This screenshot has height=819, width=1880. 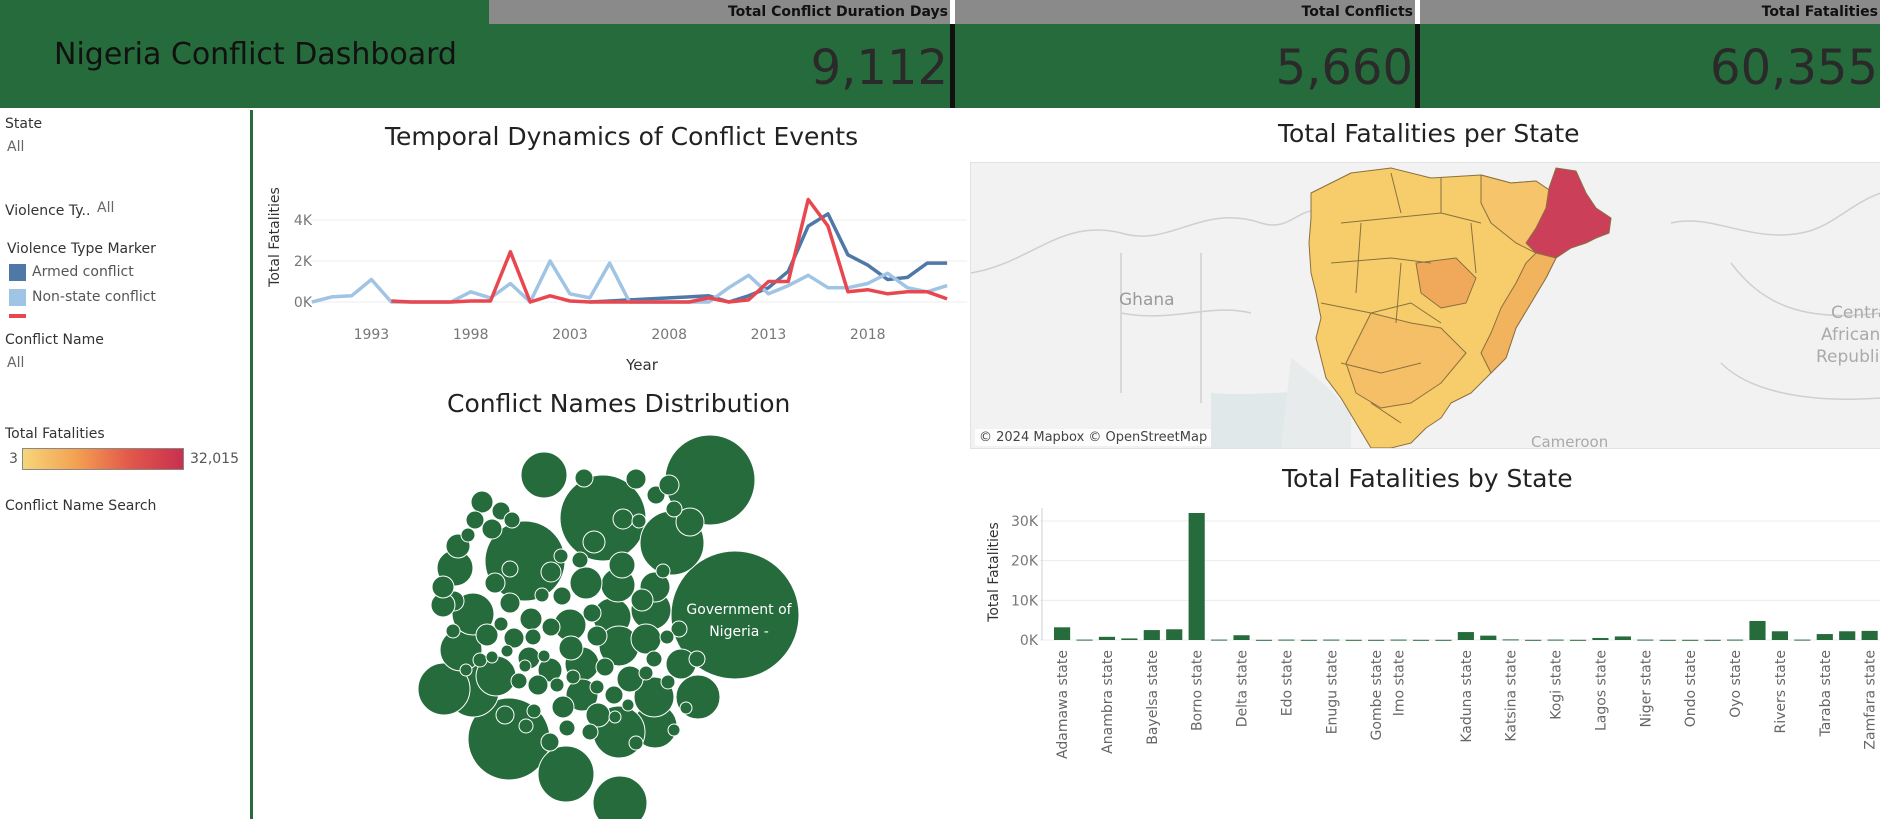 I want to click on conflict-search-label: Conflict Name Search, so click(x=80, y=506).